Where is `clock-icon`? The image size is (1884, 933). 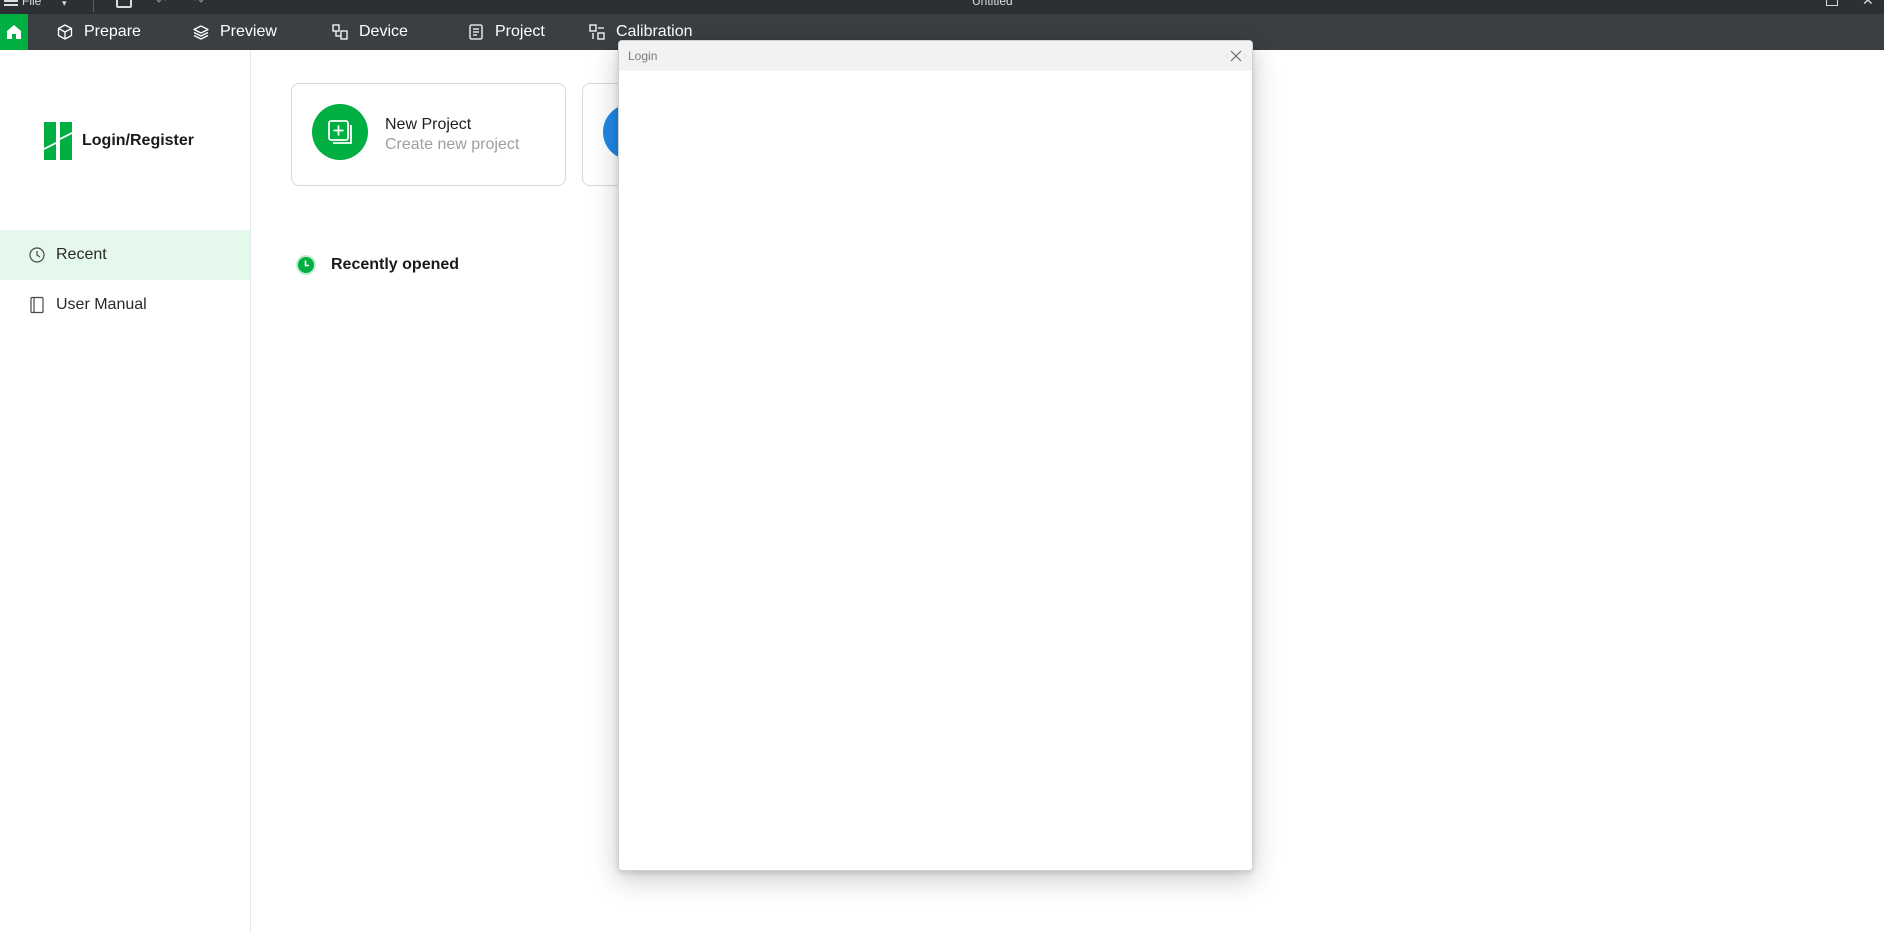
clock-icon is located at coordinates (37, 255).